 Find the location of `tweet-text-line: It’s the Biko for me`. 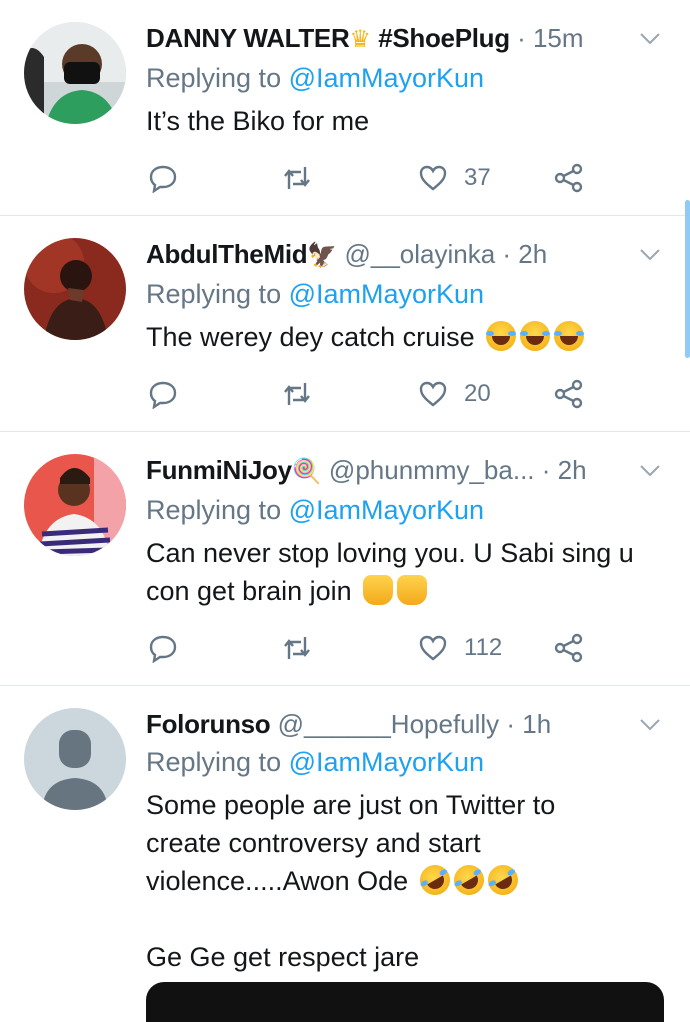

tweet-text-line: It’s the Biko for me is located at coordinates (258, 121).